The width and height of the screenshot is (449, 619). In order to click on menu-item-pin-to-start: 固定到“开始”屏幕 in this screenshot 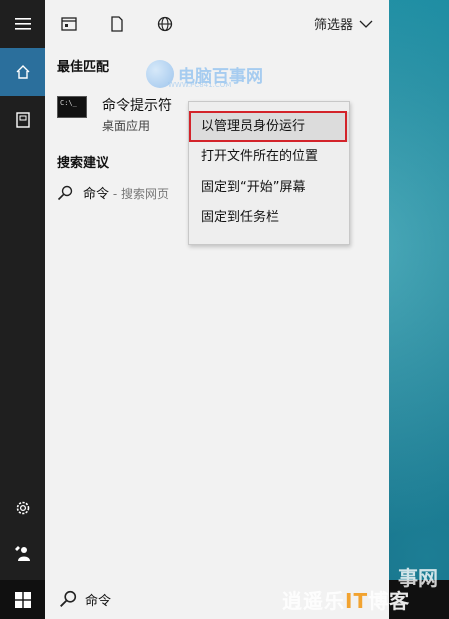, I will do `click(269, 188)`.